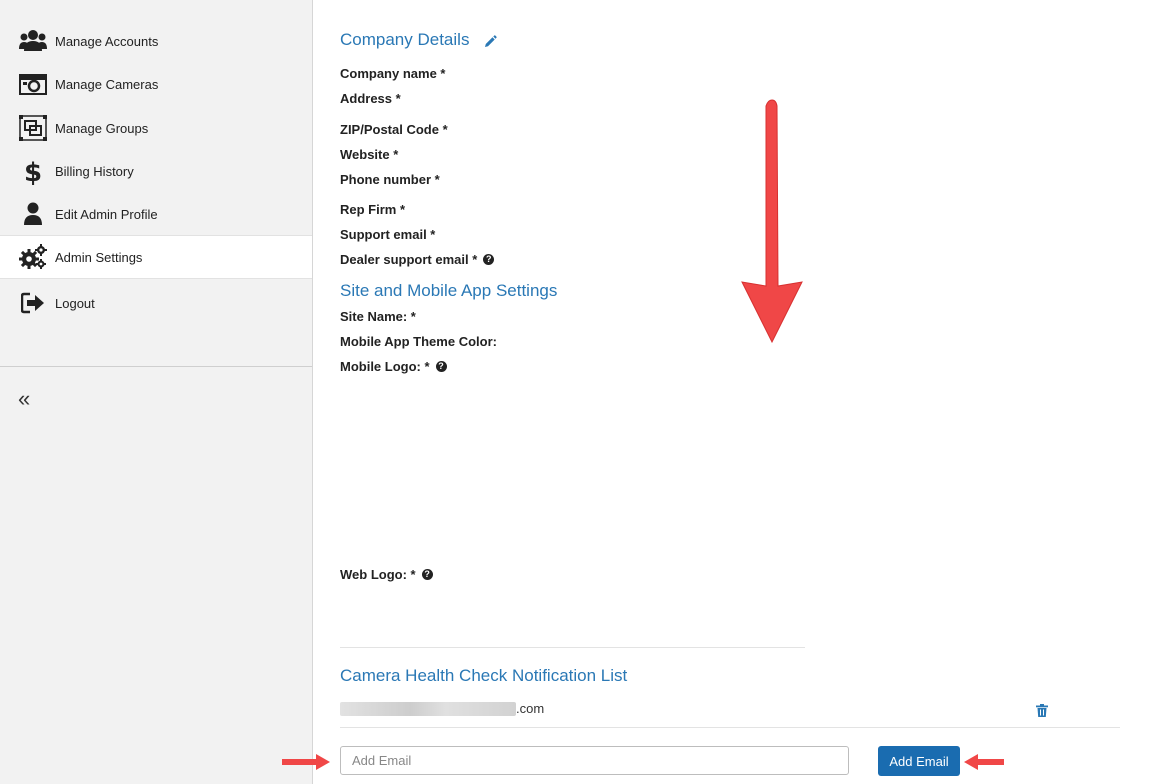  I want to click on sidebar-item-label: Logout, so click(75, 303).